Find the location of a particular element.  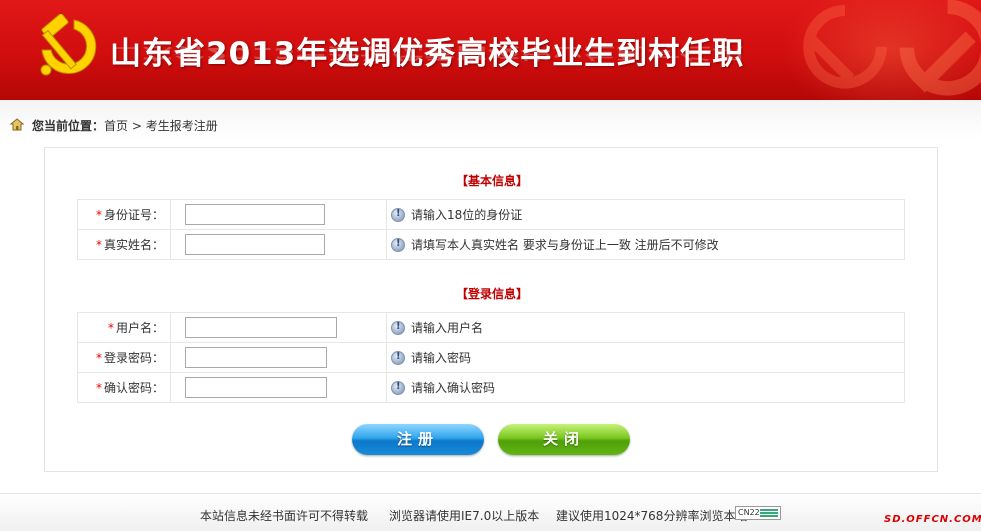

real-name-tip: 请填写本人真实姓名 要求与身份证上一致 注册后不可修改 is located at coordinates (565, 245).